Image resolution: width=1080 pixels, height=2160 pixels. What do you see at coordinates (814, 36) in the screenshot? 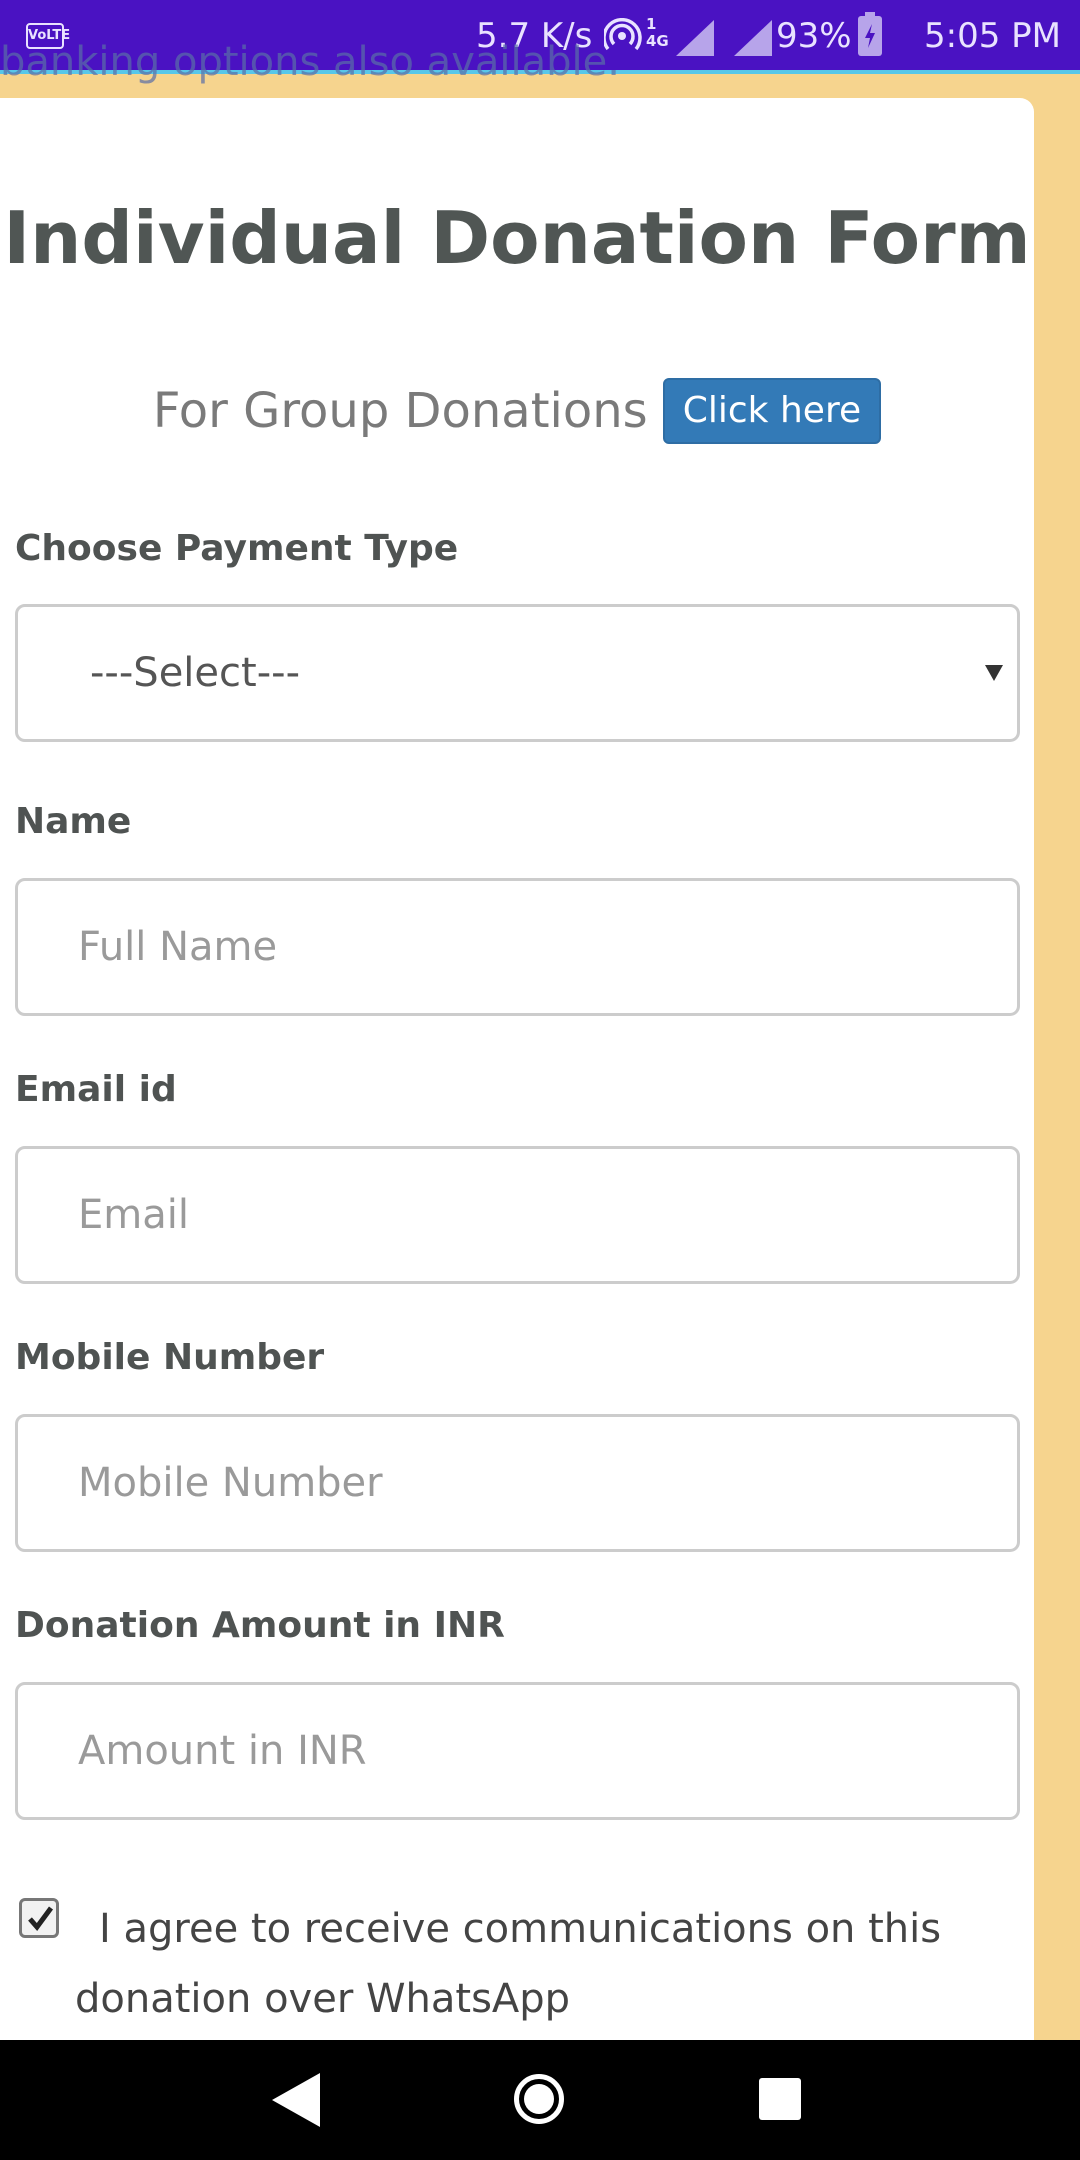
I see `battery-level: 93%` at bounding box center [814, 36].